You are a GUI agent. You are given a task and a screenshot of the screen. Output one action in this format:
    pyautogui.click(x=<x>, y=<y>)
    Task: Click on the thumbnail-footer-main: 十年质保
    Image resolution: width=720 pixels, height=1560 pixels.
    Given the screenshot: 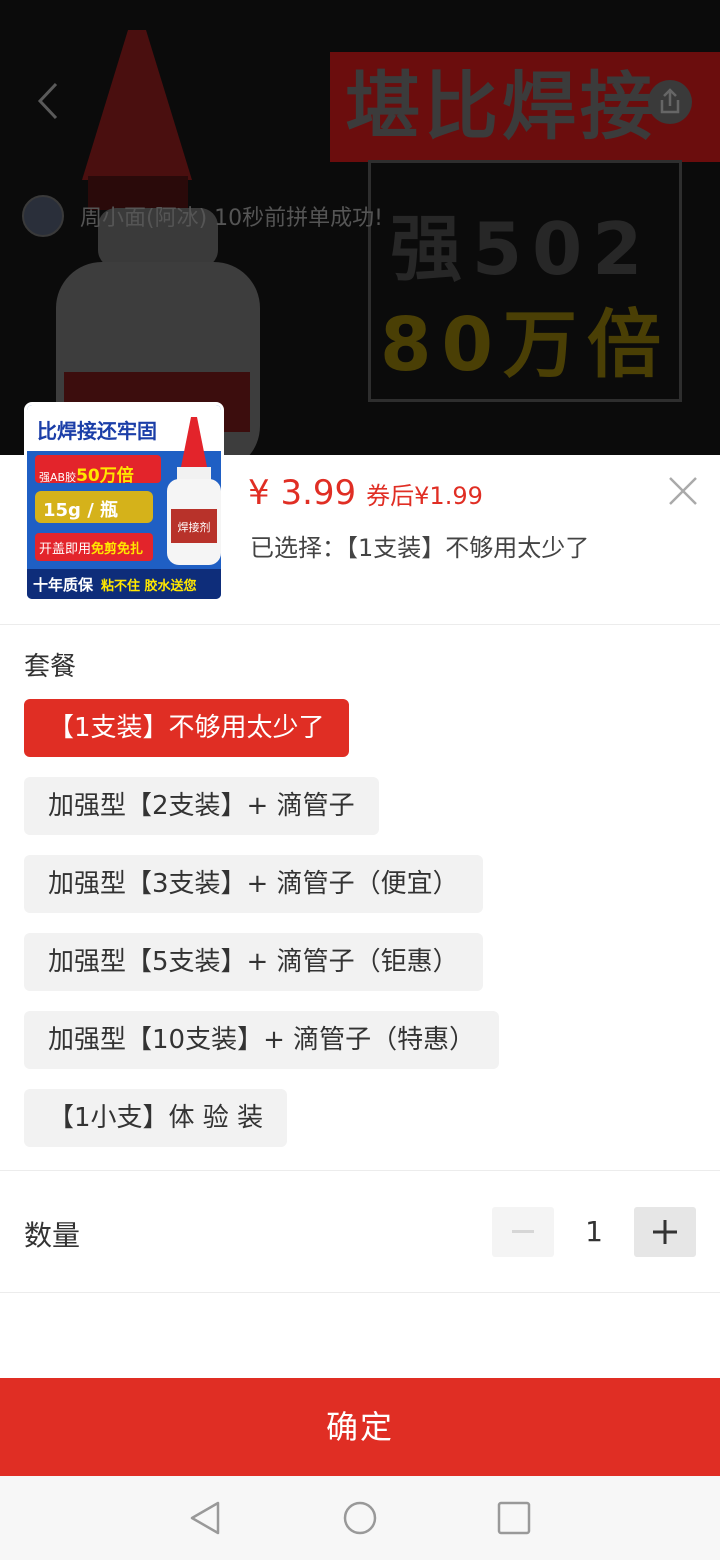 What is the action you would take?
    pyautogui.click(x=63, y=585)
    